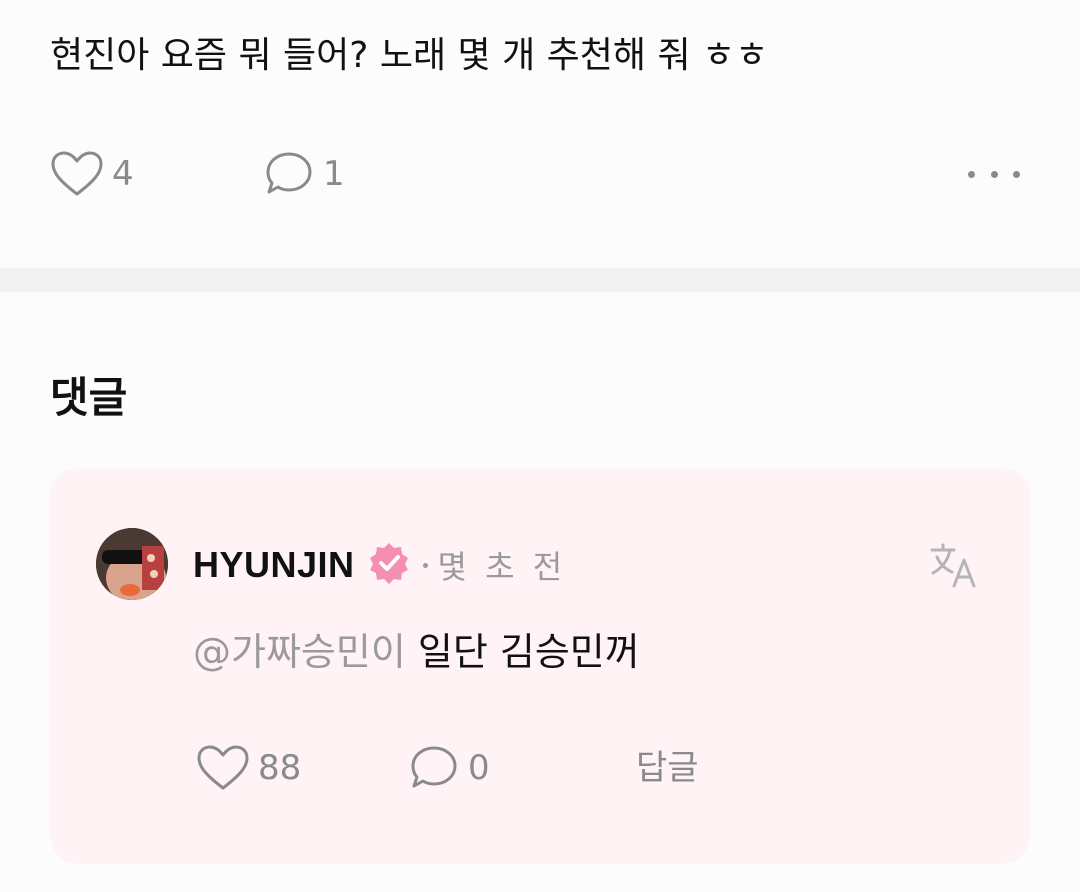  What do you see at coordinates (274, 565) in the screenshot?
I see `comment-author: HYUNJIN` at bounding box center [274, 565].